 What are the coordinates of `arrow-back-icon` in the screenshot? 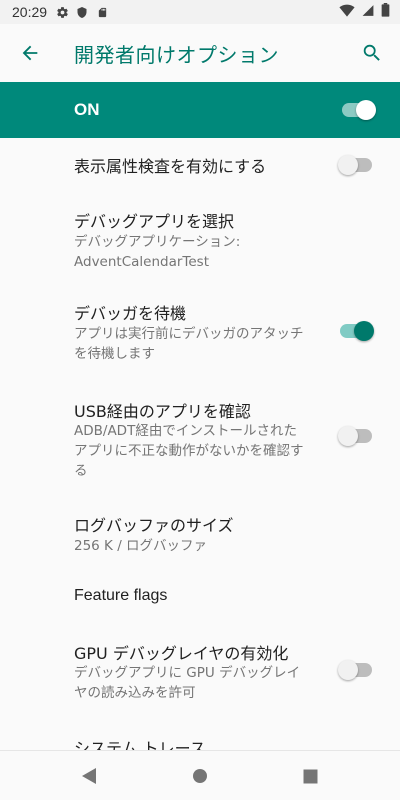 It's located at (30, 53).